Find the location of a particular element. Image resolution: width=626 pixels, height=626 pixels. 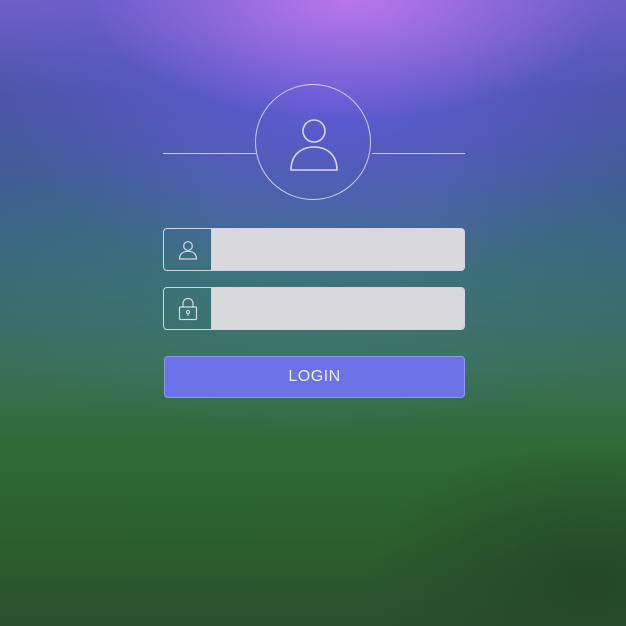

password-field is located at coordinates (314, 308).